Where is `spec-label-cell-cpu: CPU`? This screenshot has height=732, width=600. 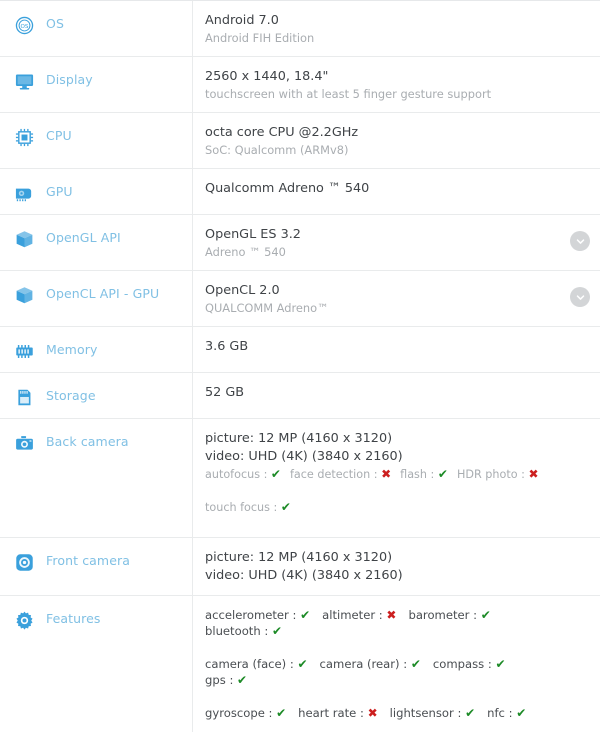 spec-label-cell-cpu: CPU is located at coordinates (96, 140).